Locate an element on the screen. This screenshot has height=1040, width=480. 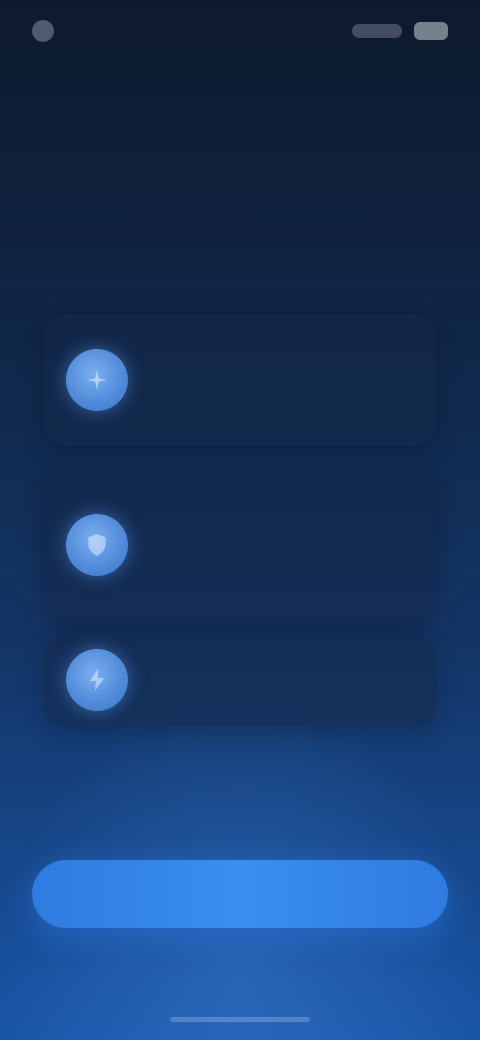
header is located at coordinates (240, 175).